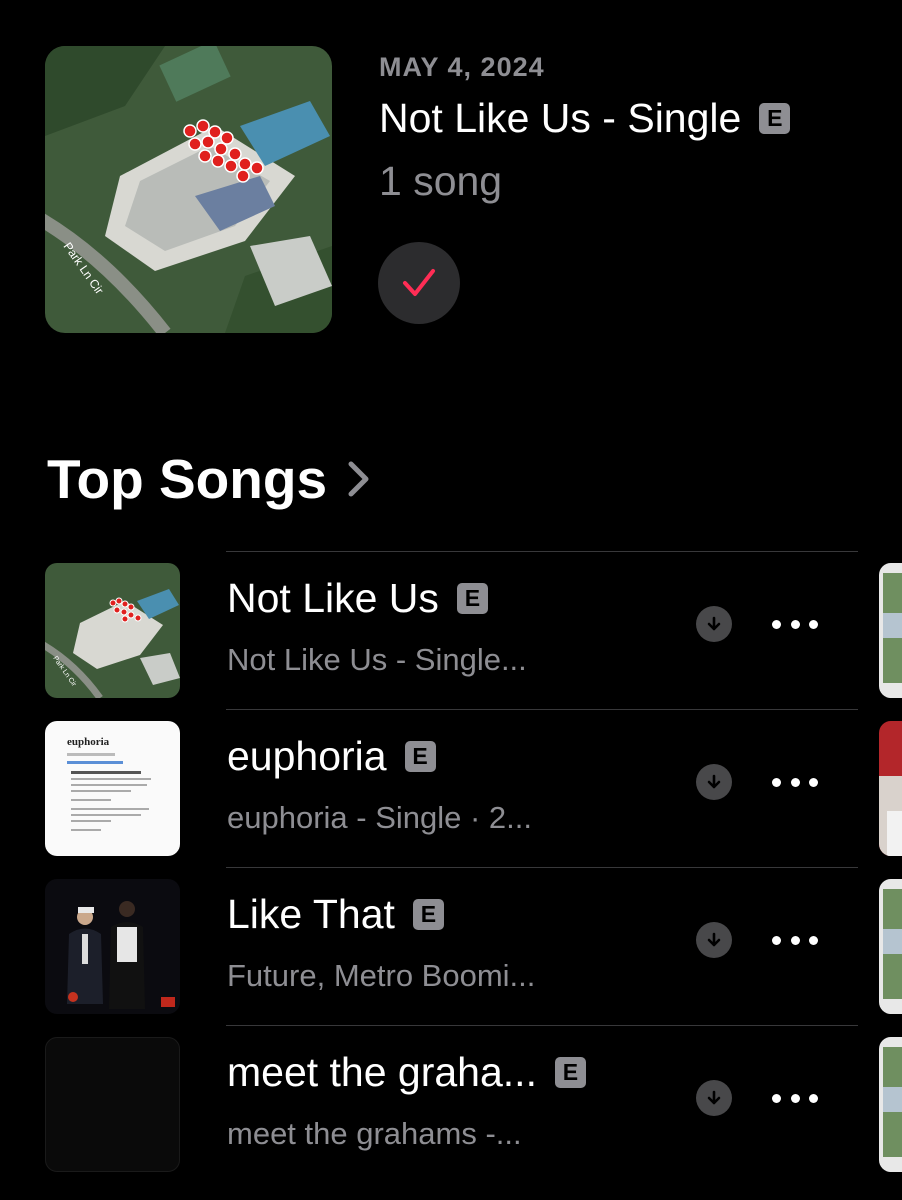 Image resolution: width=902 pixels, height=1200 pixels. I want to click on song-title-line: meet the graha... E, so click(406, 1072).